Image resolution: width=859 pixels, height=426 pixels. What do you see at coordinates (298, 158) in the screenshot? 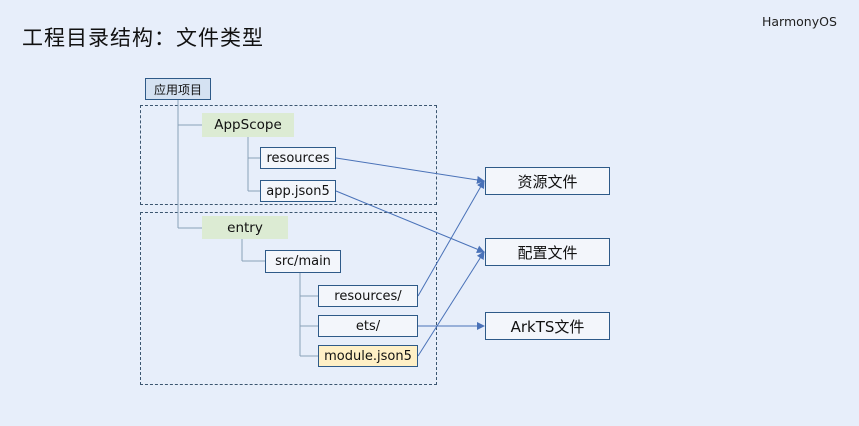
I see `appscope-resources-node: resources` at bounding box center [298, 158].